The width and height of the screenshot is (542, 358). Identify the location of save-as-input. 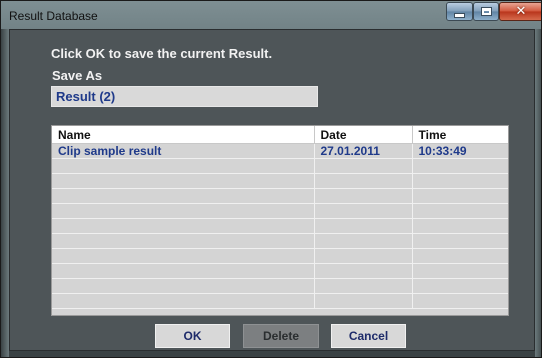
(184, 96).